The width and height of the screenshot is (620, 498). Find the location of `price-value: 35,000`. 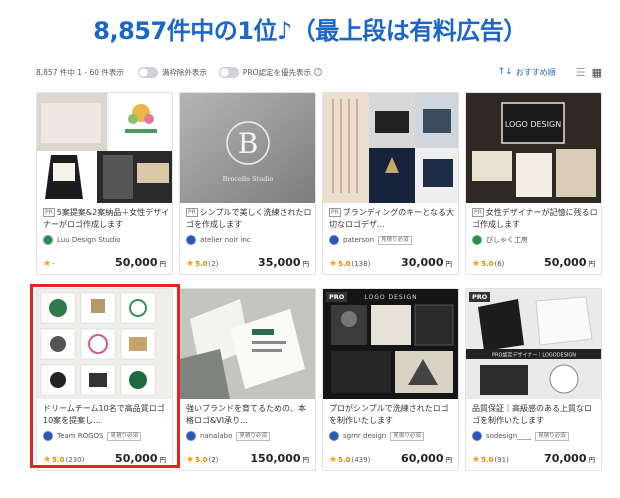

price-value: 35,000 is located at coordinates (279, 262).